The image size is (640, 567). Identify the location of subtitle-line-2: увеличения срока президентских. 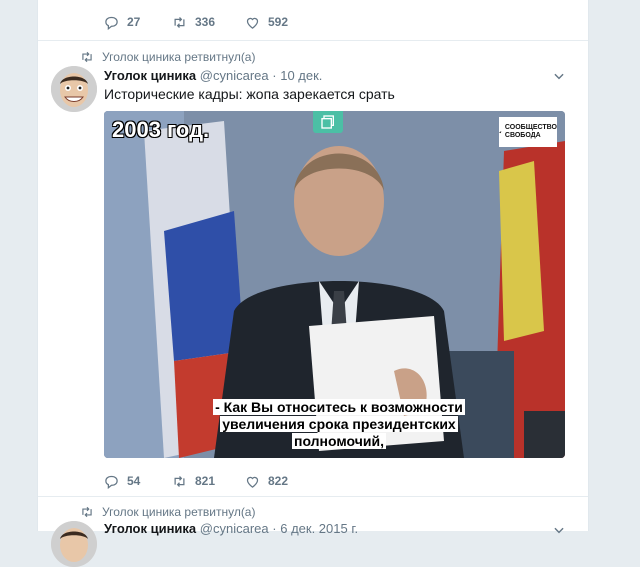
(339, 424).